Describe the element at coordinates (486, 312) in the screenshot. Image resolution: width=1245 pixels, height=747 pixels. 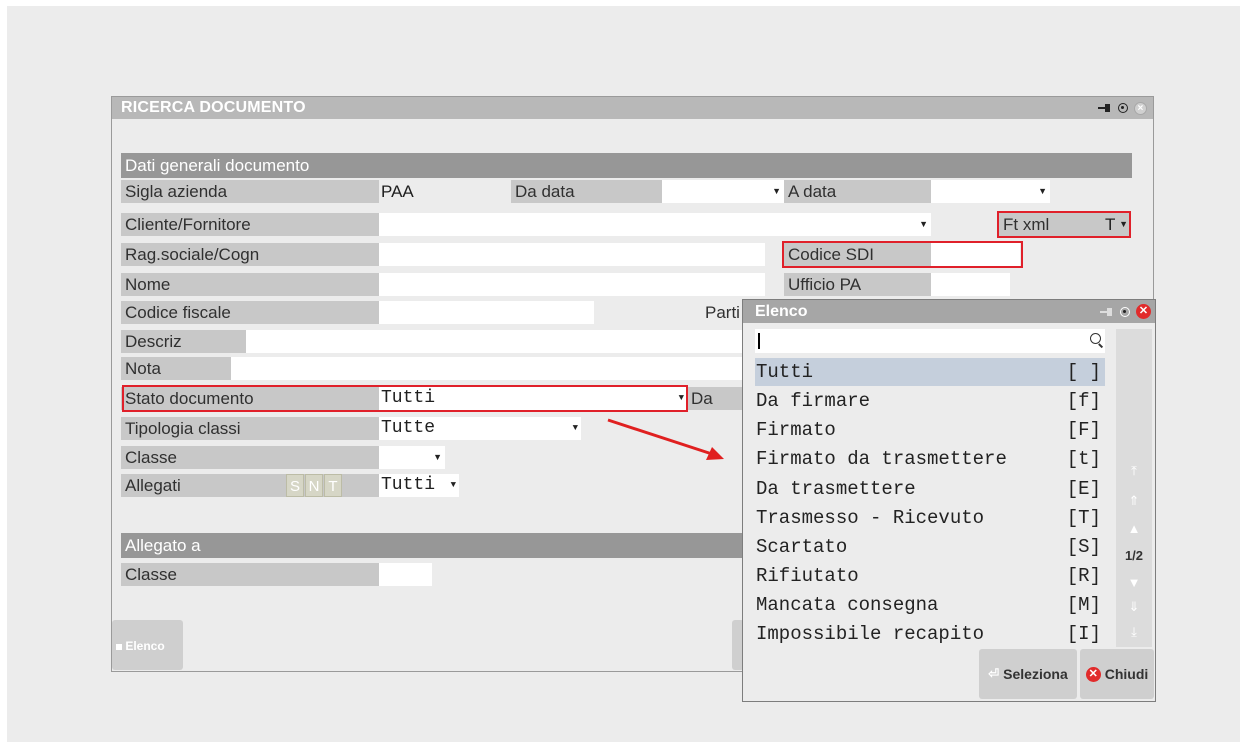
I see `codice-fiscale-field` at that location.